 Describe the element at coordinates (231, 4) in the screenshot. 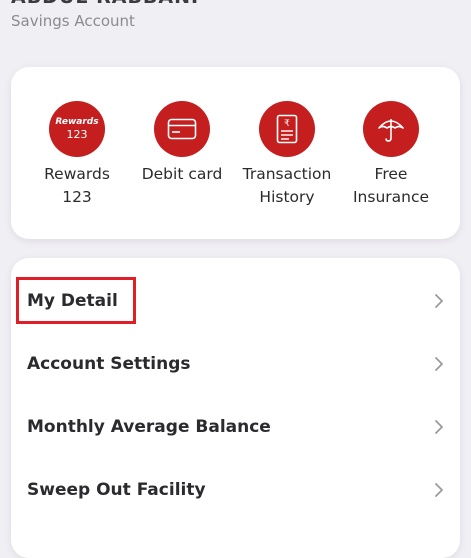

I see `account-holder-name: ABDUL RABBANI` at that location.